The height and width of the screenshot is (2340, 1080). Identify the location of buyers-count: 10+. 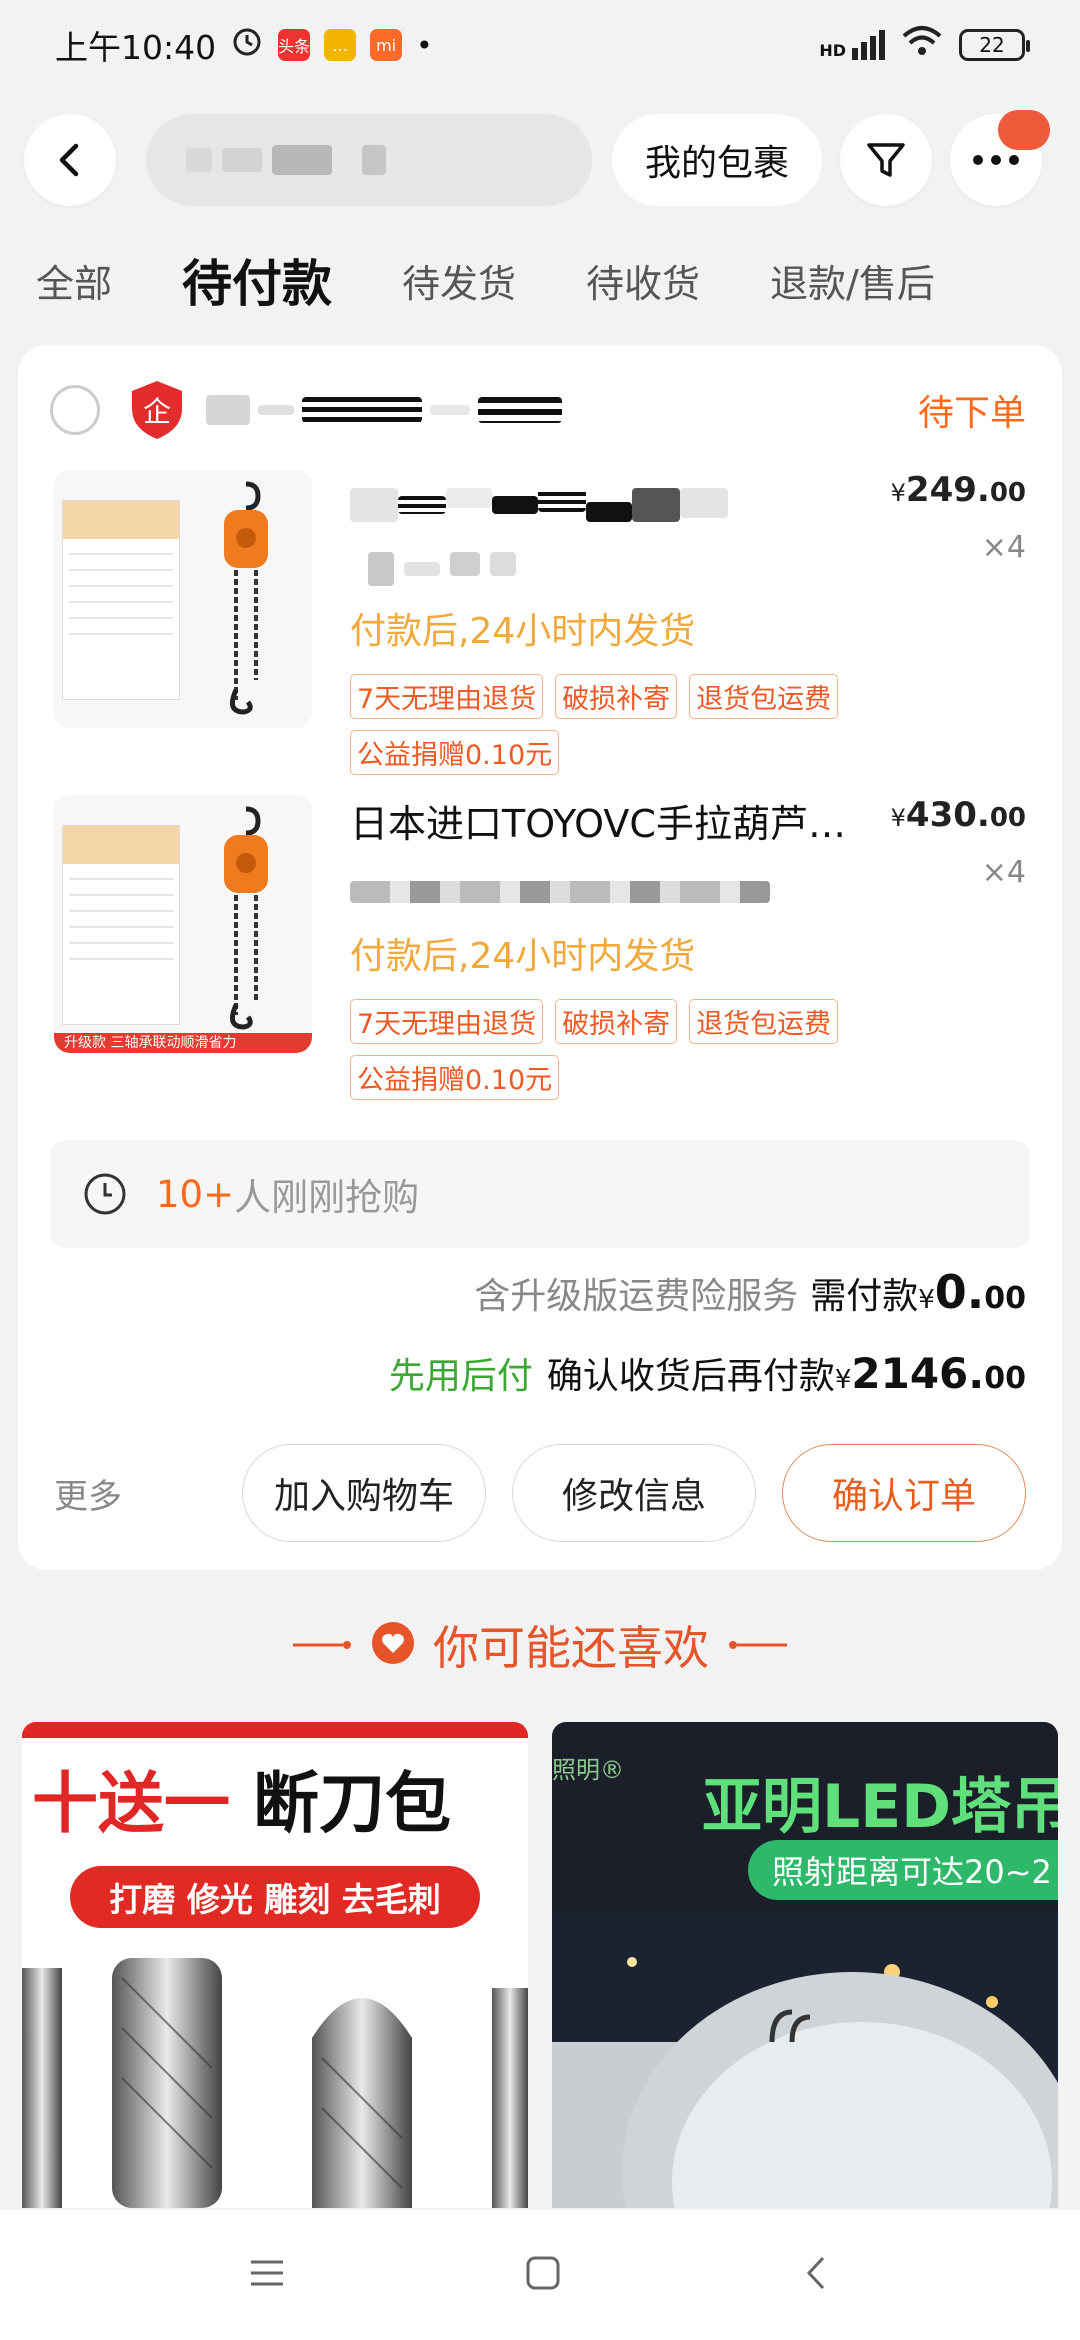
(195, 1194).